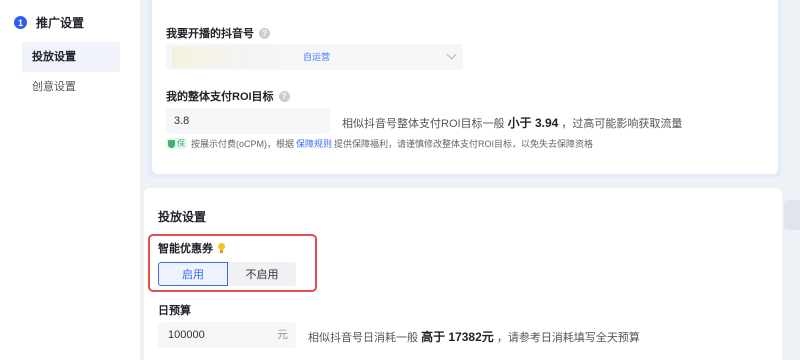 The image size is (800, 360). I want to click on budget-hint: 相似抖音号日消耗一般 高于 17382元 ，请参考日消耗填写全天预算, so click(474, 336).